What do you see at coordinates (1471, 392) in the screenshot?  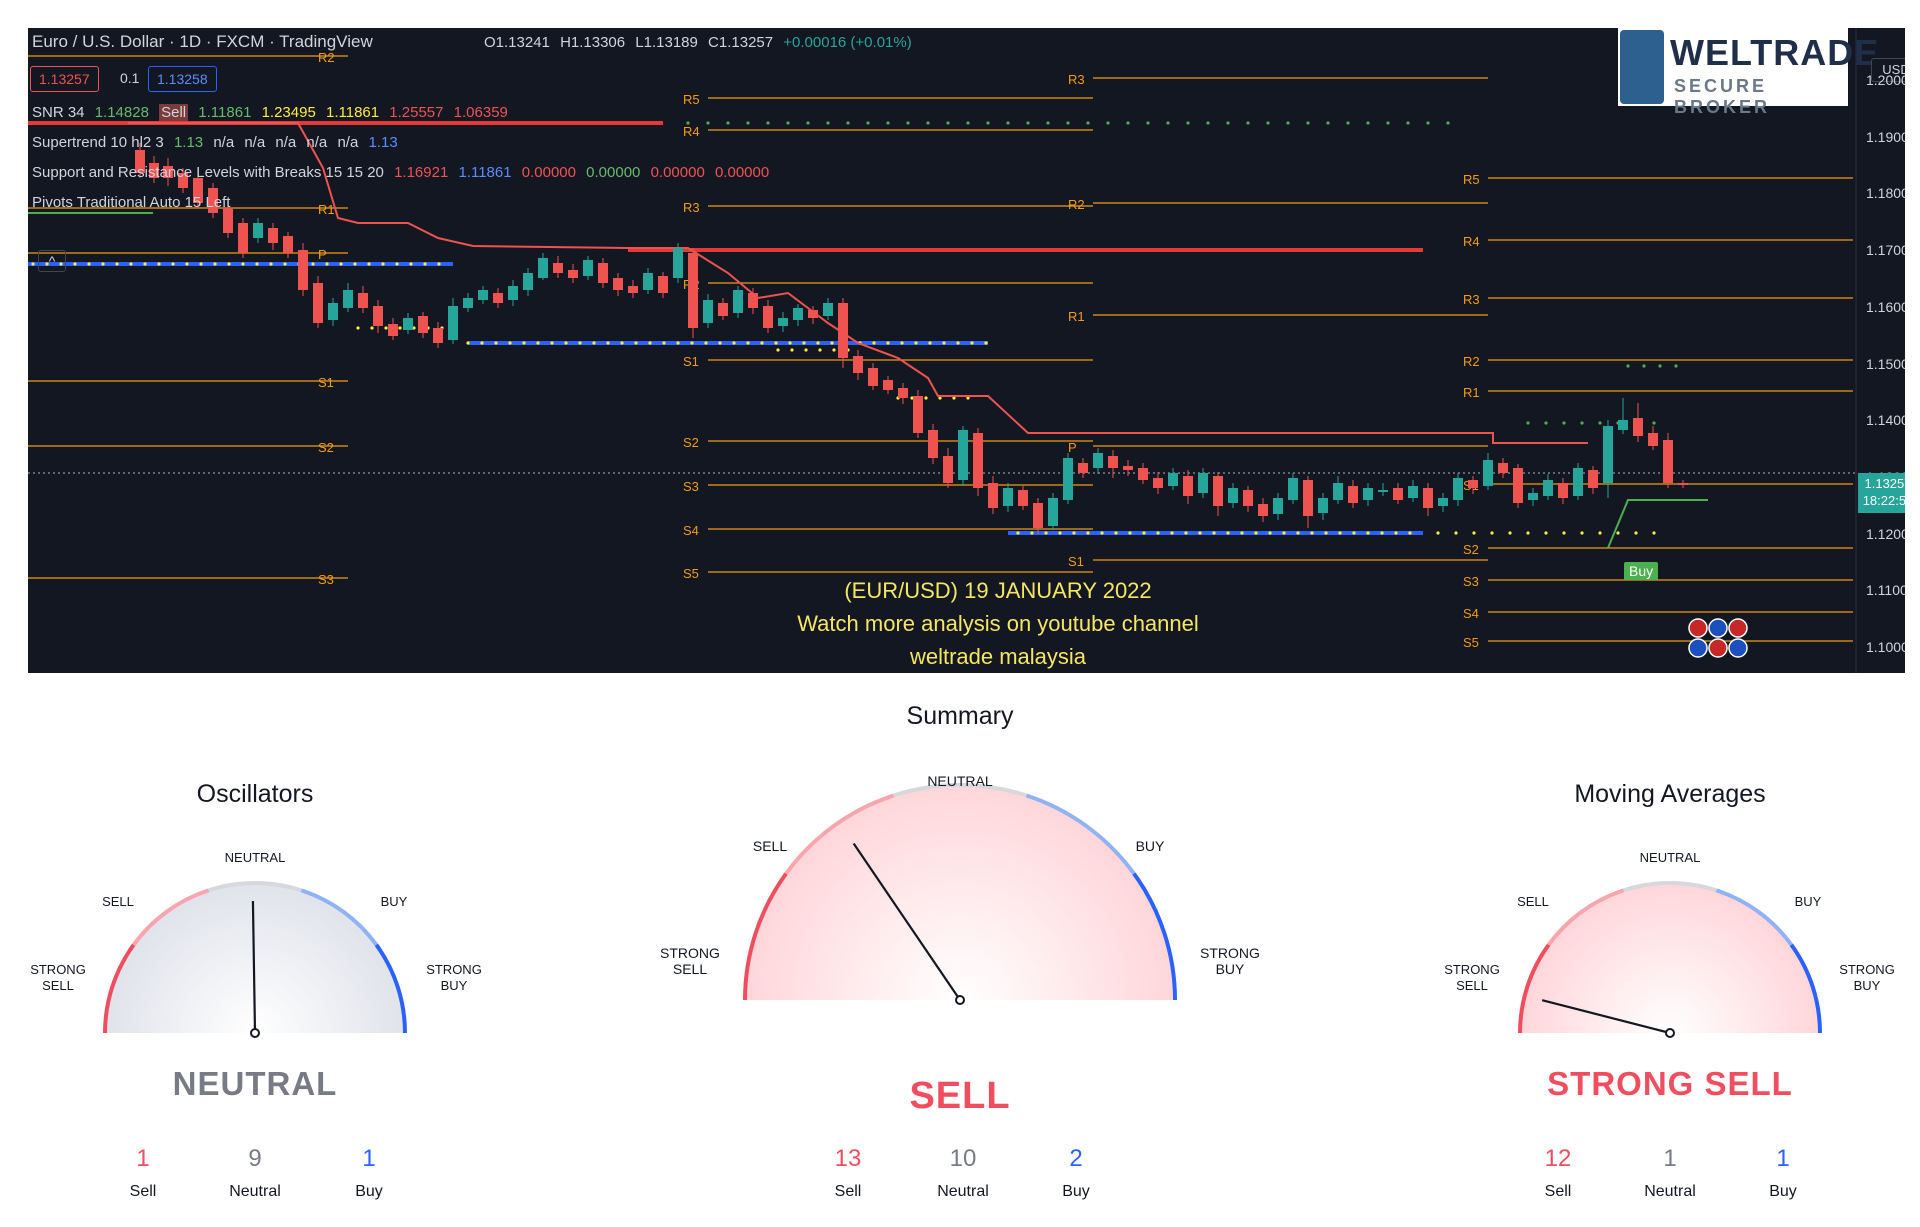 I see `pivot-level-label: R1` at bounding box center [1471, 392].